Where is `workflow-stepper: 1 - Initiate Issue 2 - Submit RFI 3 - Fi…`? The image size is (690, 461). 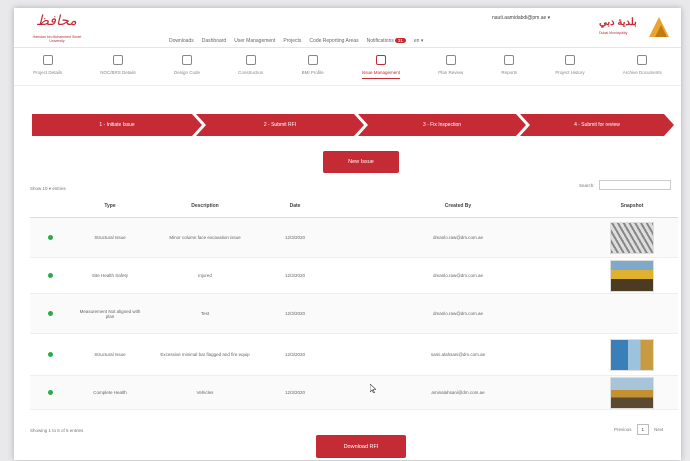
workflow-stepper: 1 - Initiate Issue 2 - Submit RFI 3 - Fi… is located at coordinates (353, 125).